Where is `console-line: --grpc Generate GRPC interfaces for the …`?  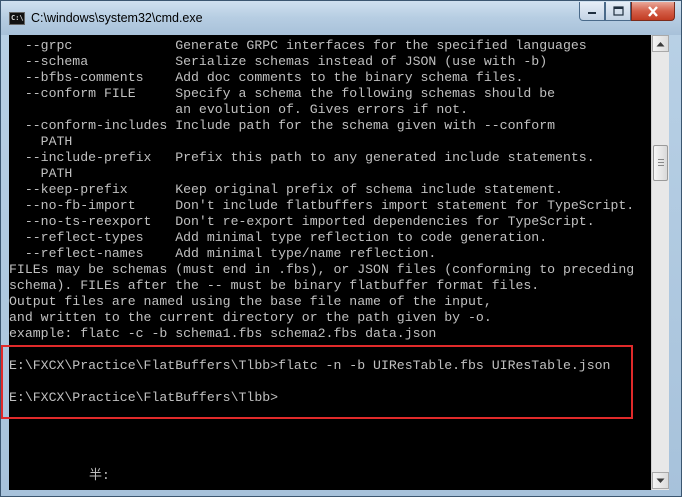
console-line: --grpc Generate GRPC interfaces for the … is located at coordinates (298, 45).